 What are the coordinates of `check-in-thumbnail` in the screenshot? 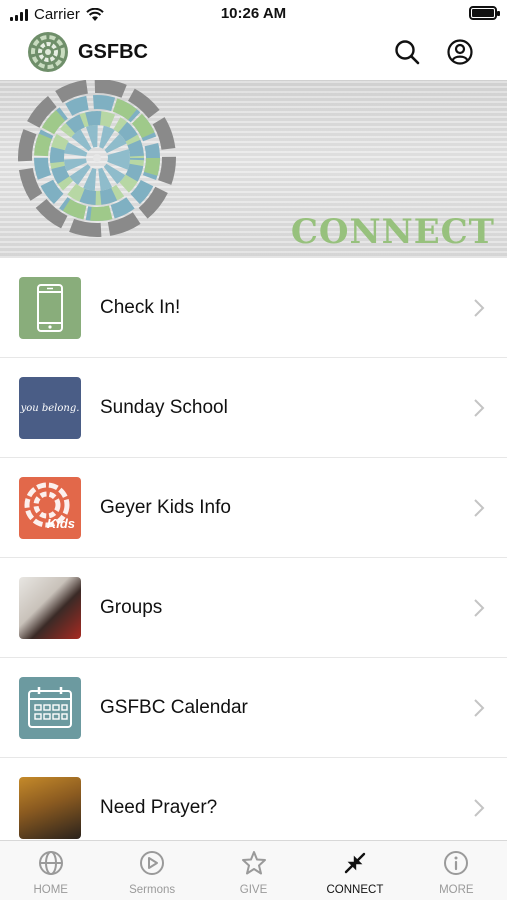 It's located at (50, 308).